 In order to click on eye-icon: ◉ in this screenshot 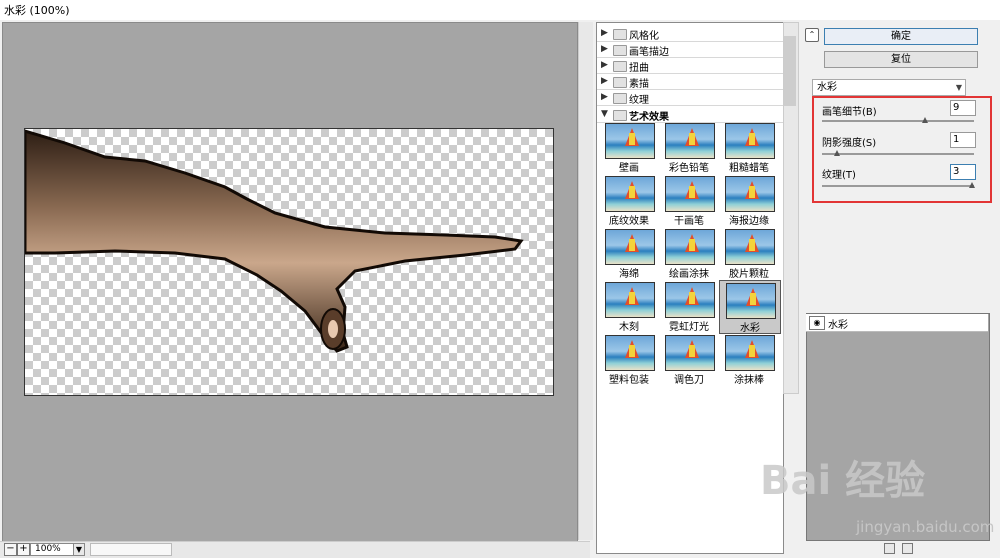, I will do `click(817, 323)`.